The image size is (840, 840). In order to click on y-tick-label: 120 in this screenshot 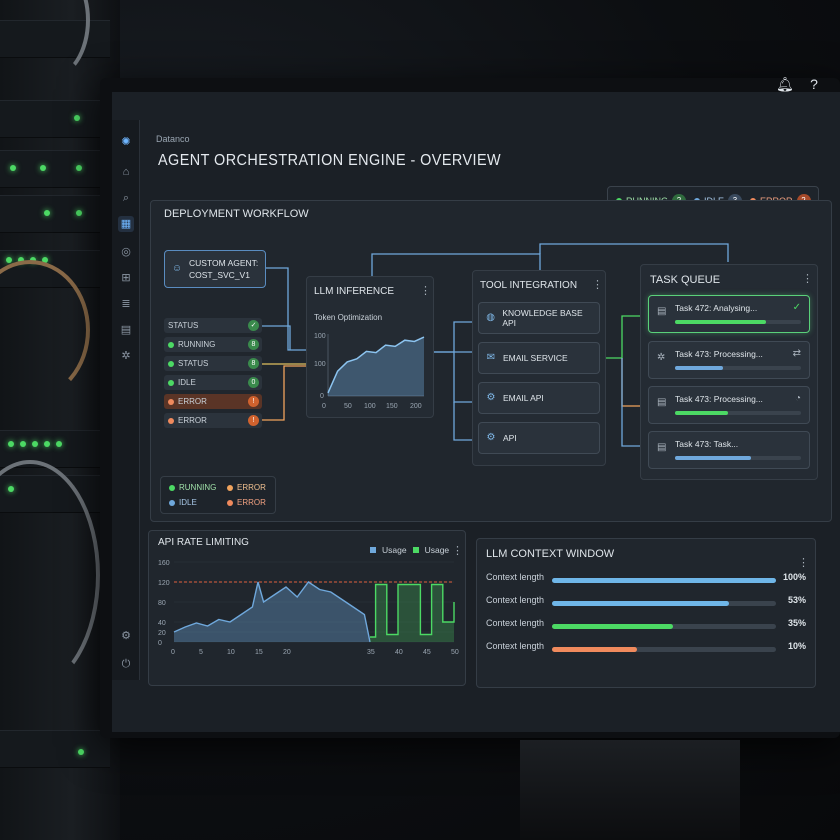, I will do `click(164, 583)`.